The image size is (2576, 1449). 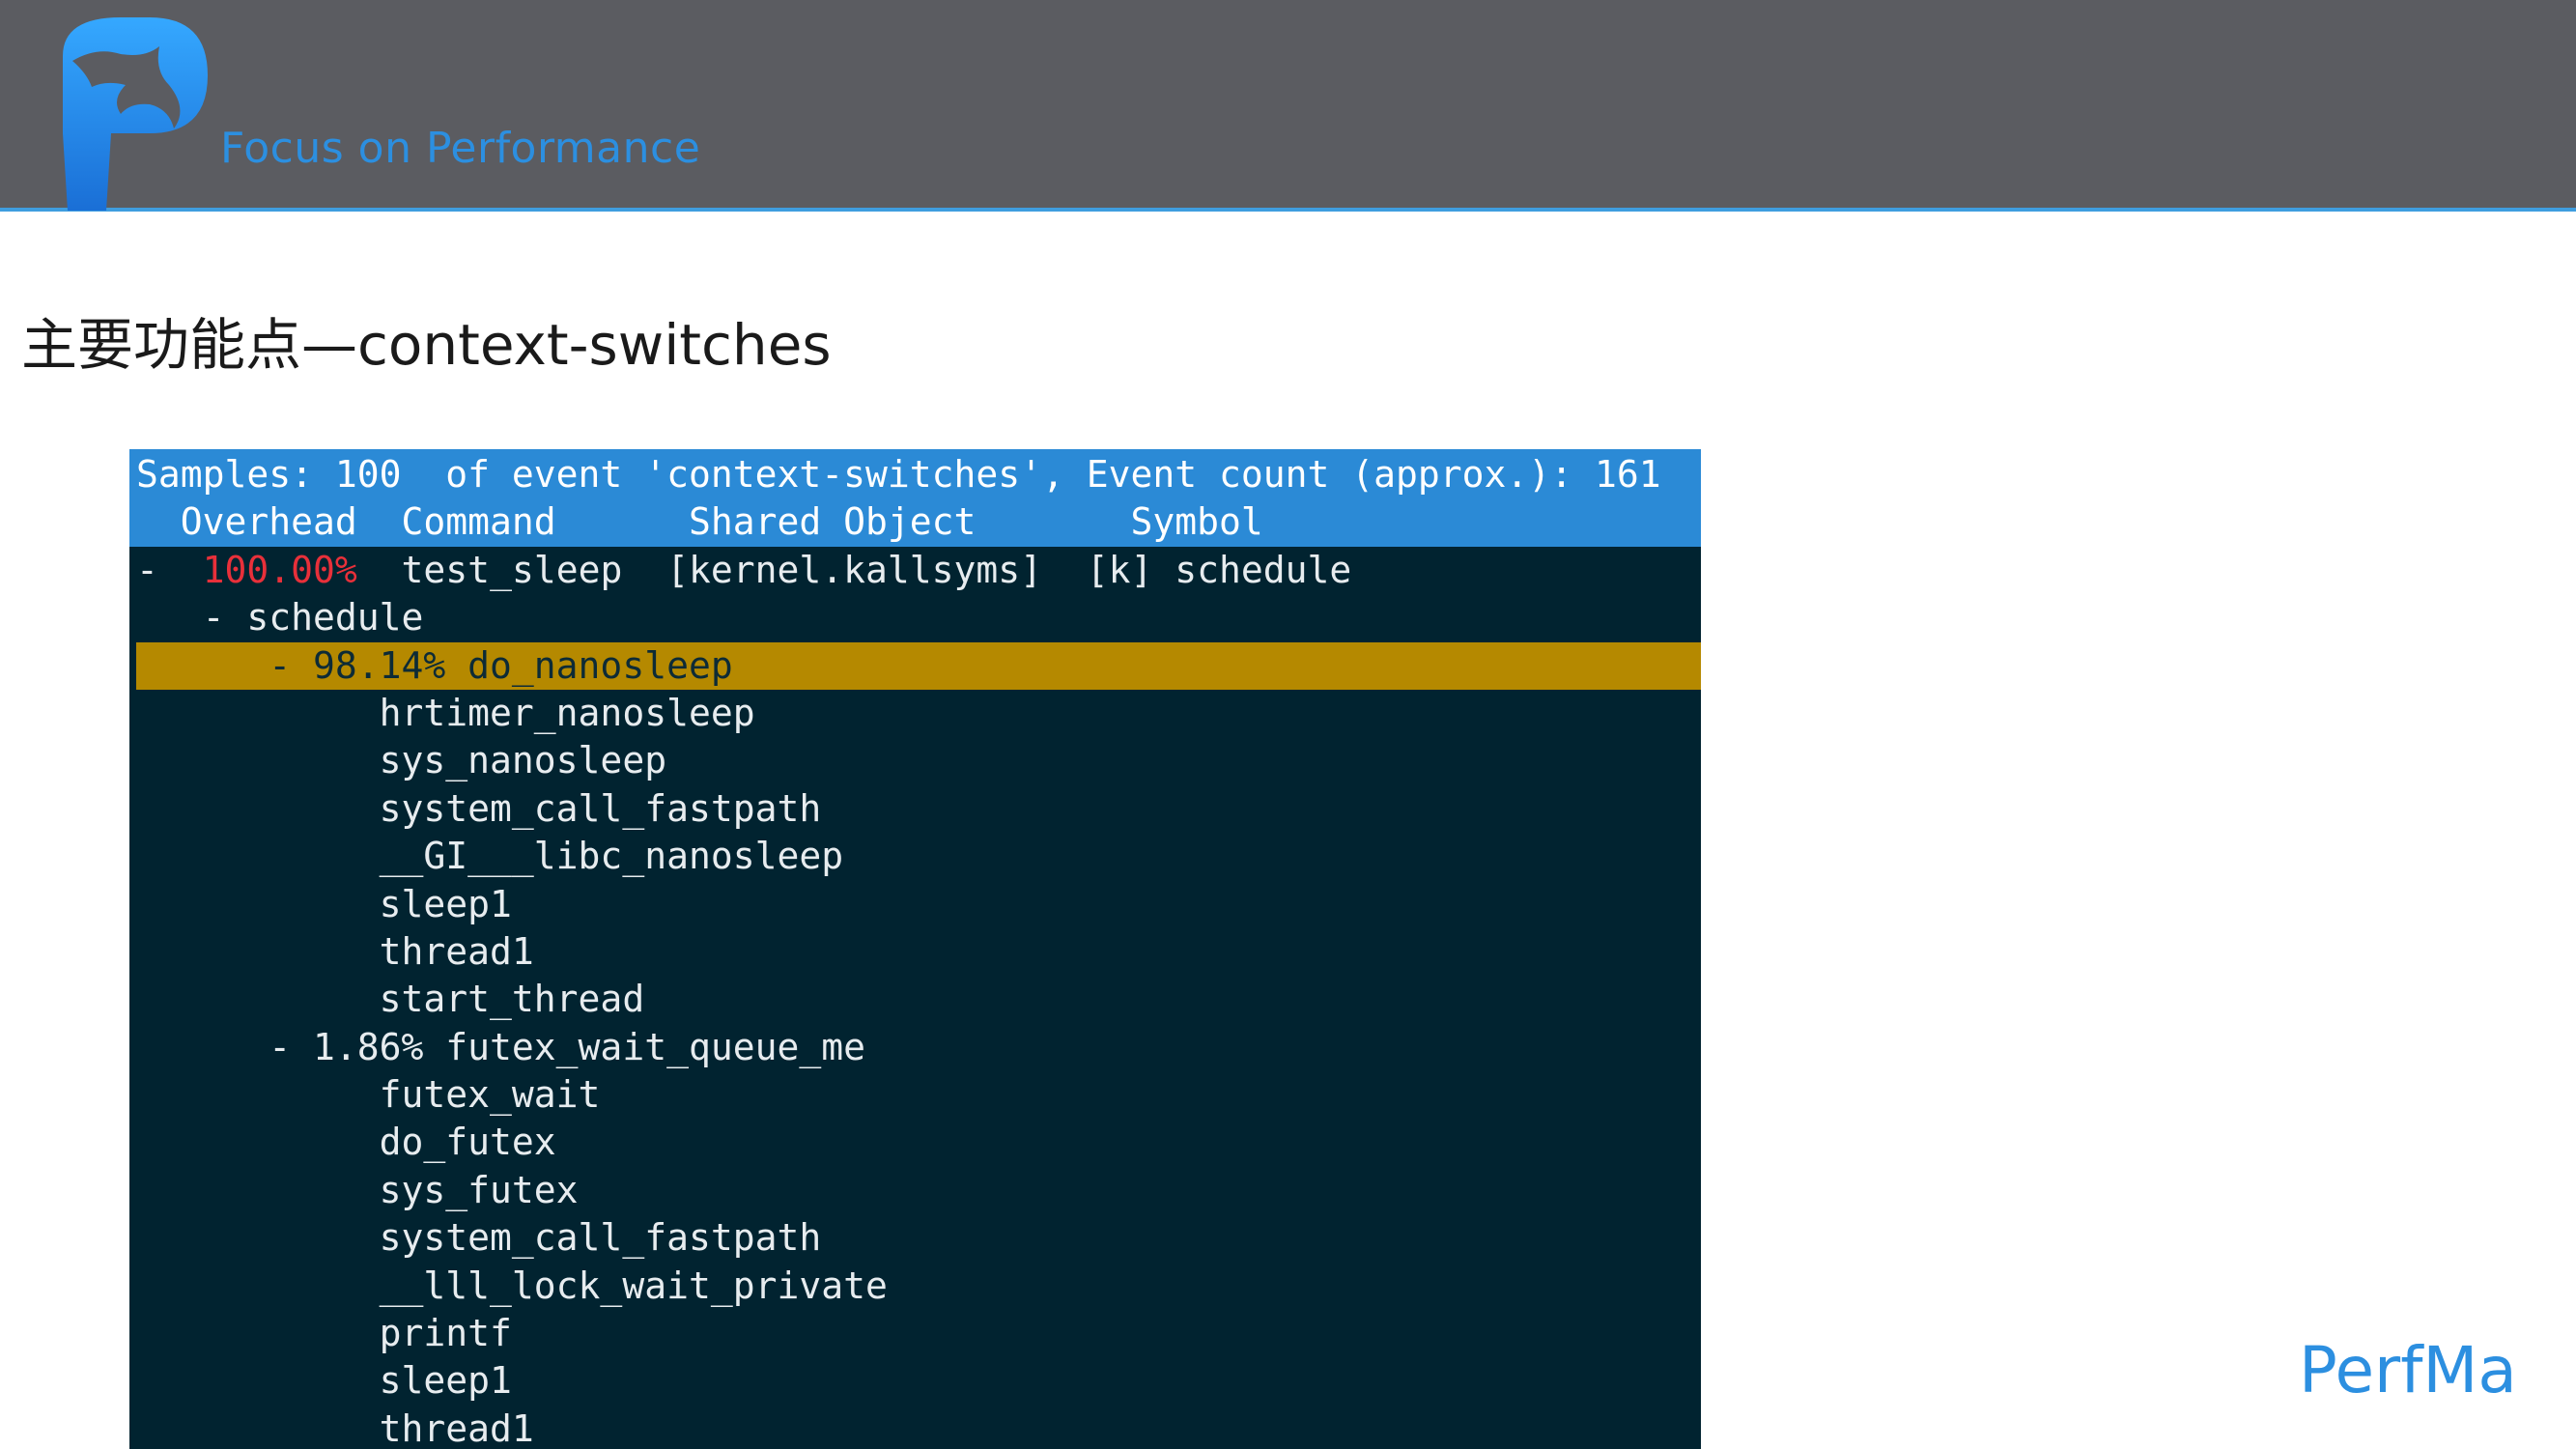 What do you see at coordinates (169, 570) in the screenshot?
I see `expand-marker: -` at bounding box center [169, 570].